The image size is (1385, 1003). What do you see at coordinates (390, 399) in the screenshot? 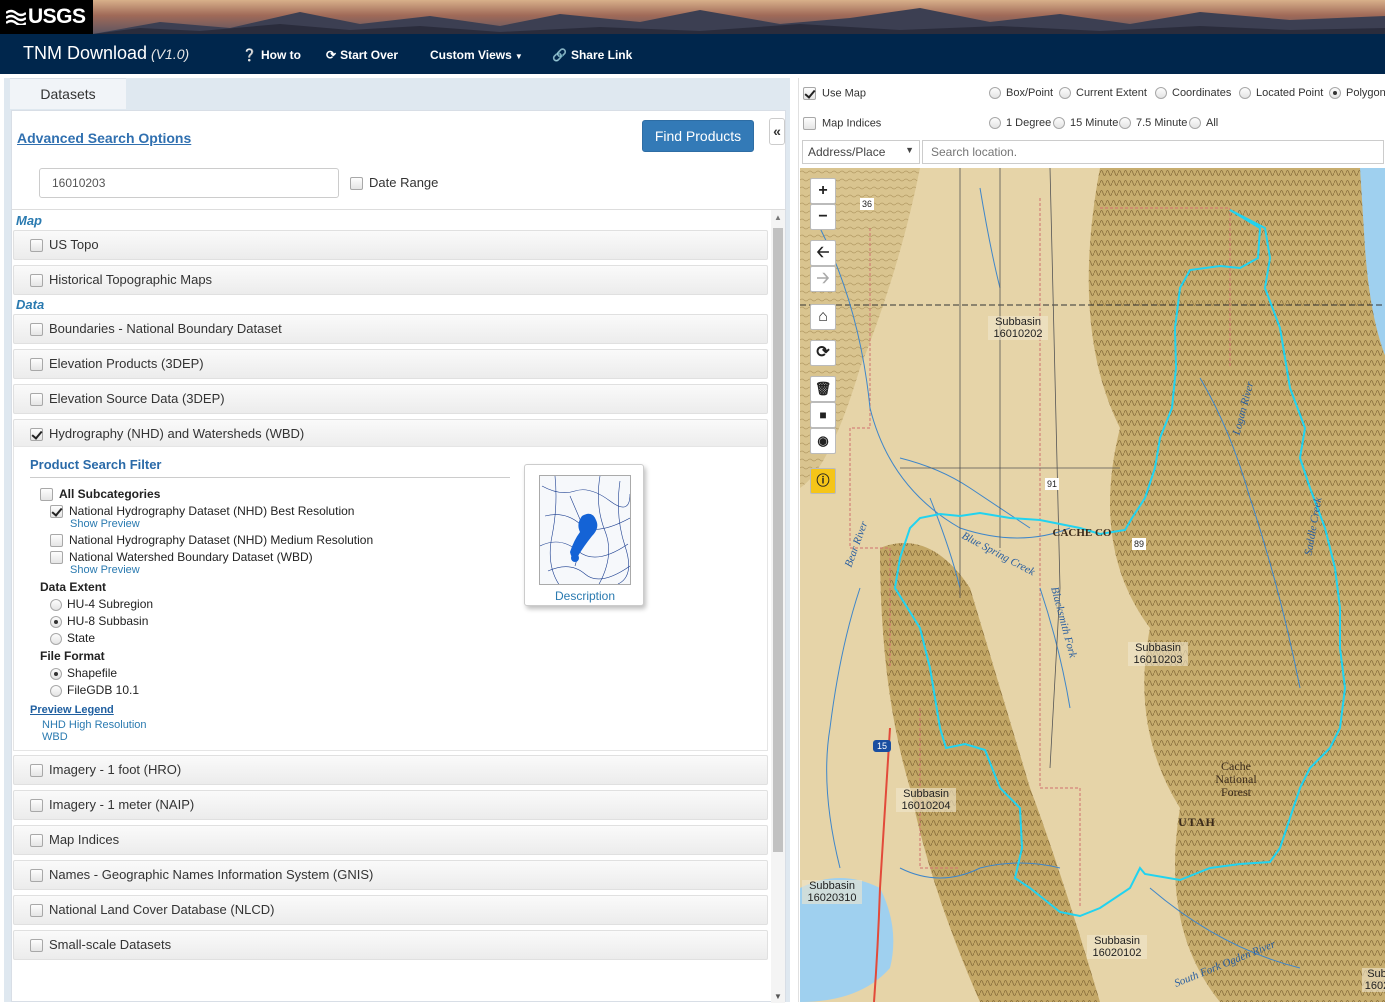
I see `dataset-elevation-source: Elevation Source Data (3DEP)` at bounding box center [390, 399].